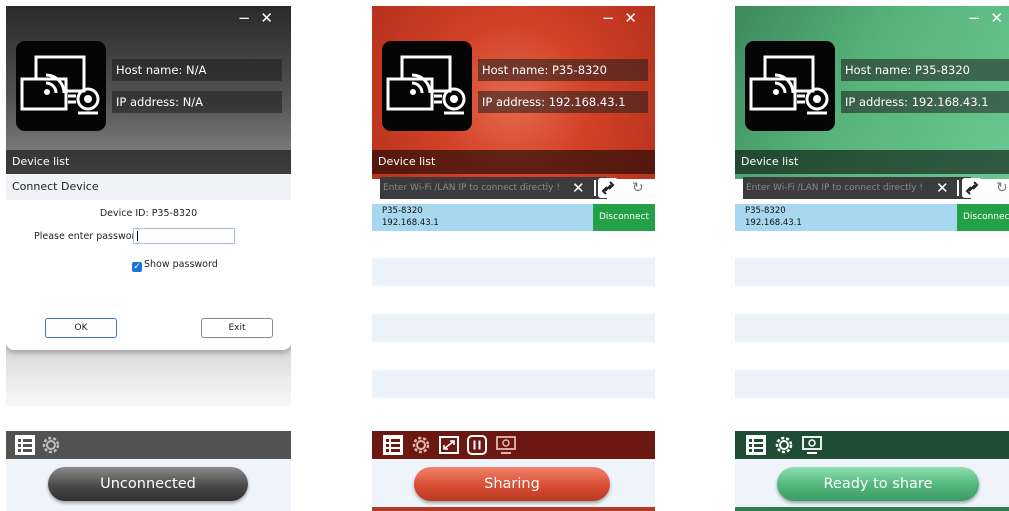 The width and height of the screenshot is (1009, 511). Describe the element at coordinates (878, 484) in the screenshot. I see `status-button-ready: Ready to share` at that location.